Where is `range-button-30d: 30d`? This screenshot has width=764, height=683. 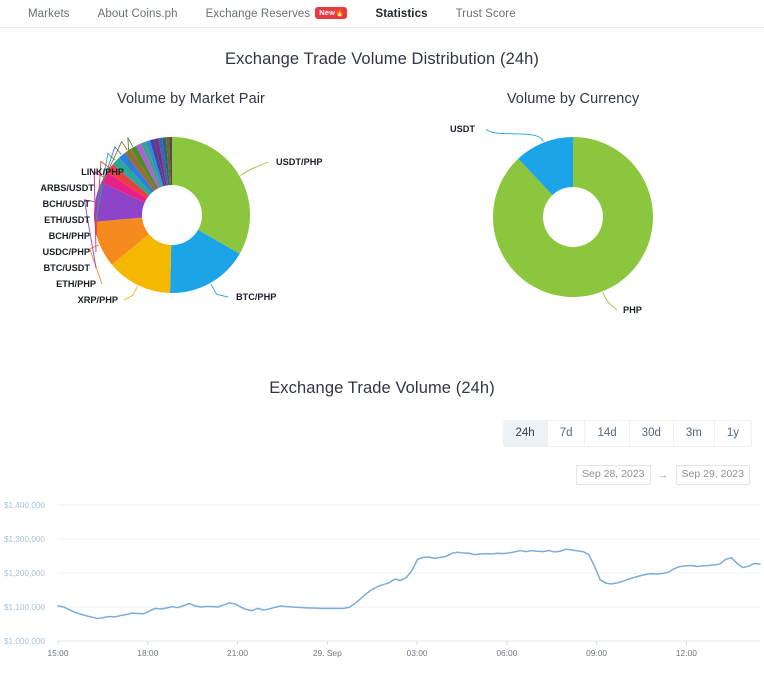
range-button-30d: 30d is located at coordinates (651, 433).